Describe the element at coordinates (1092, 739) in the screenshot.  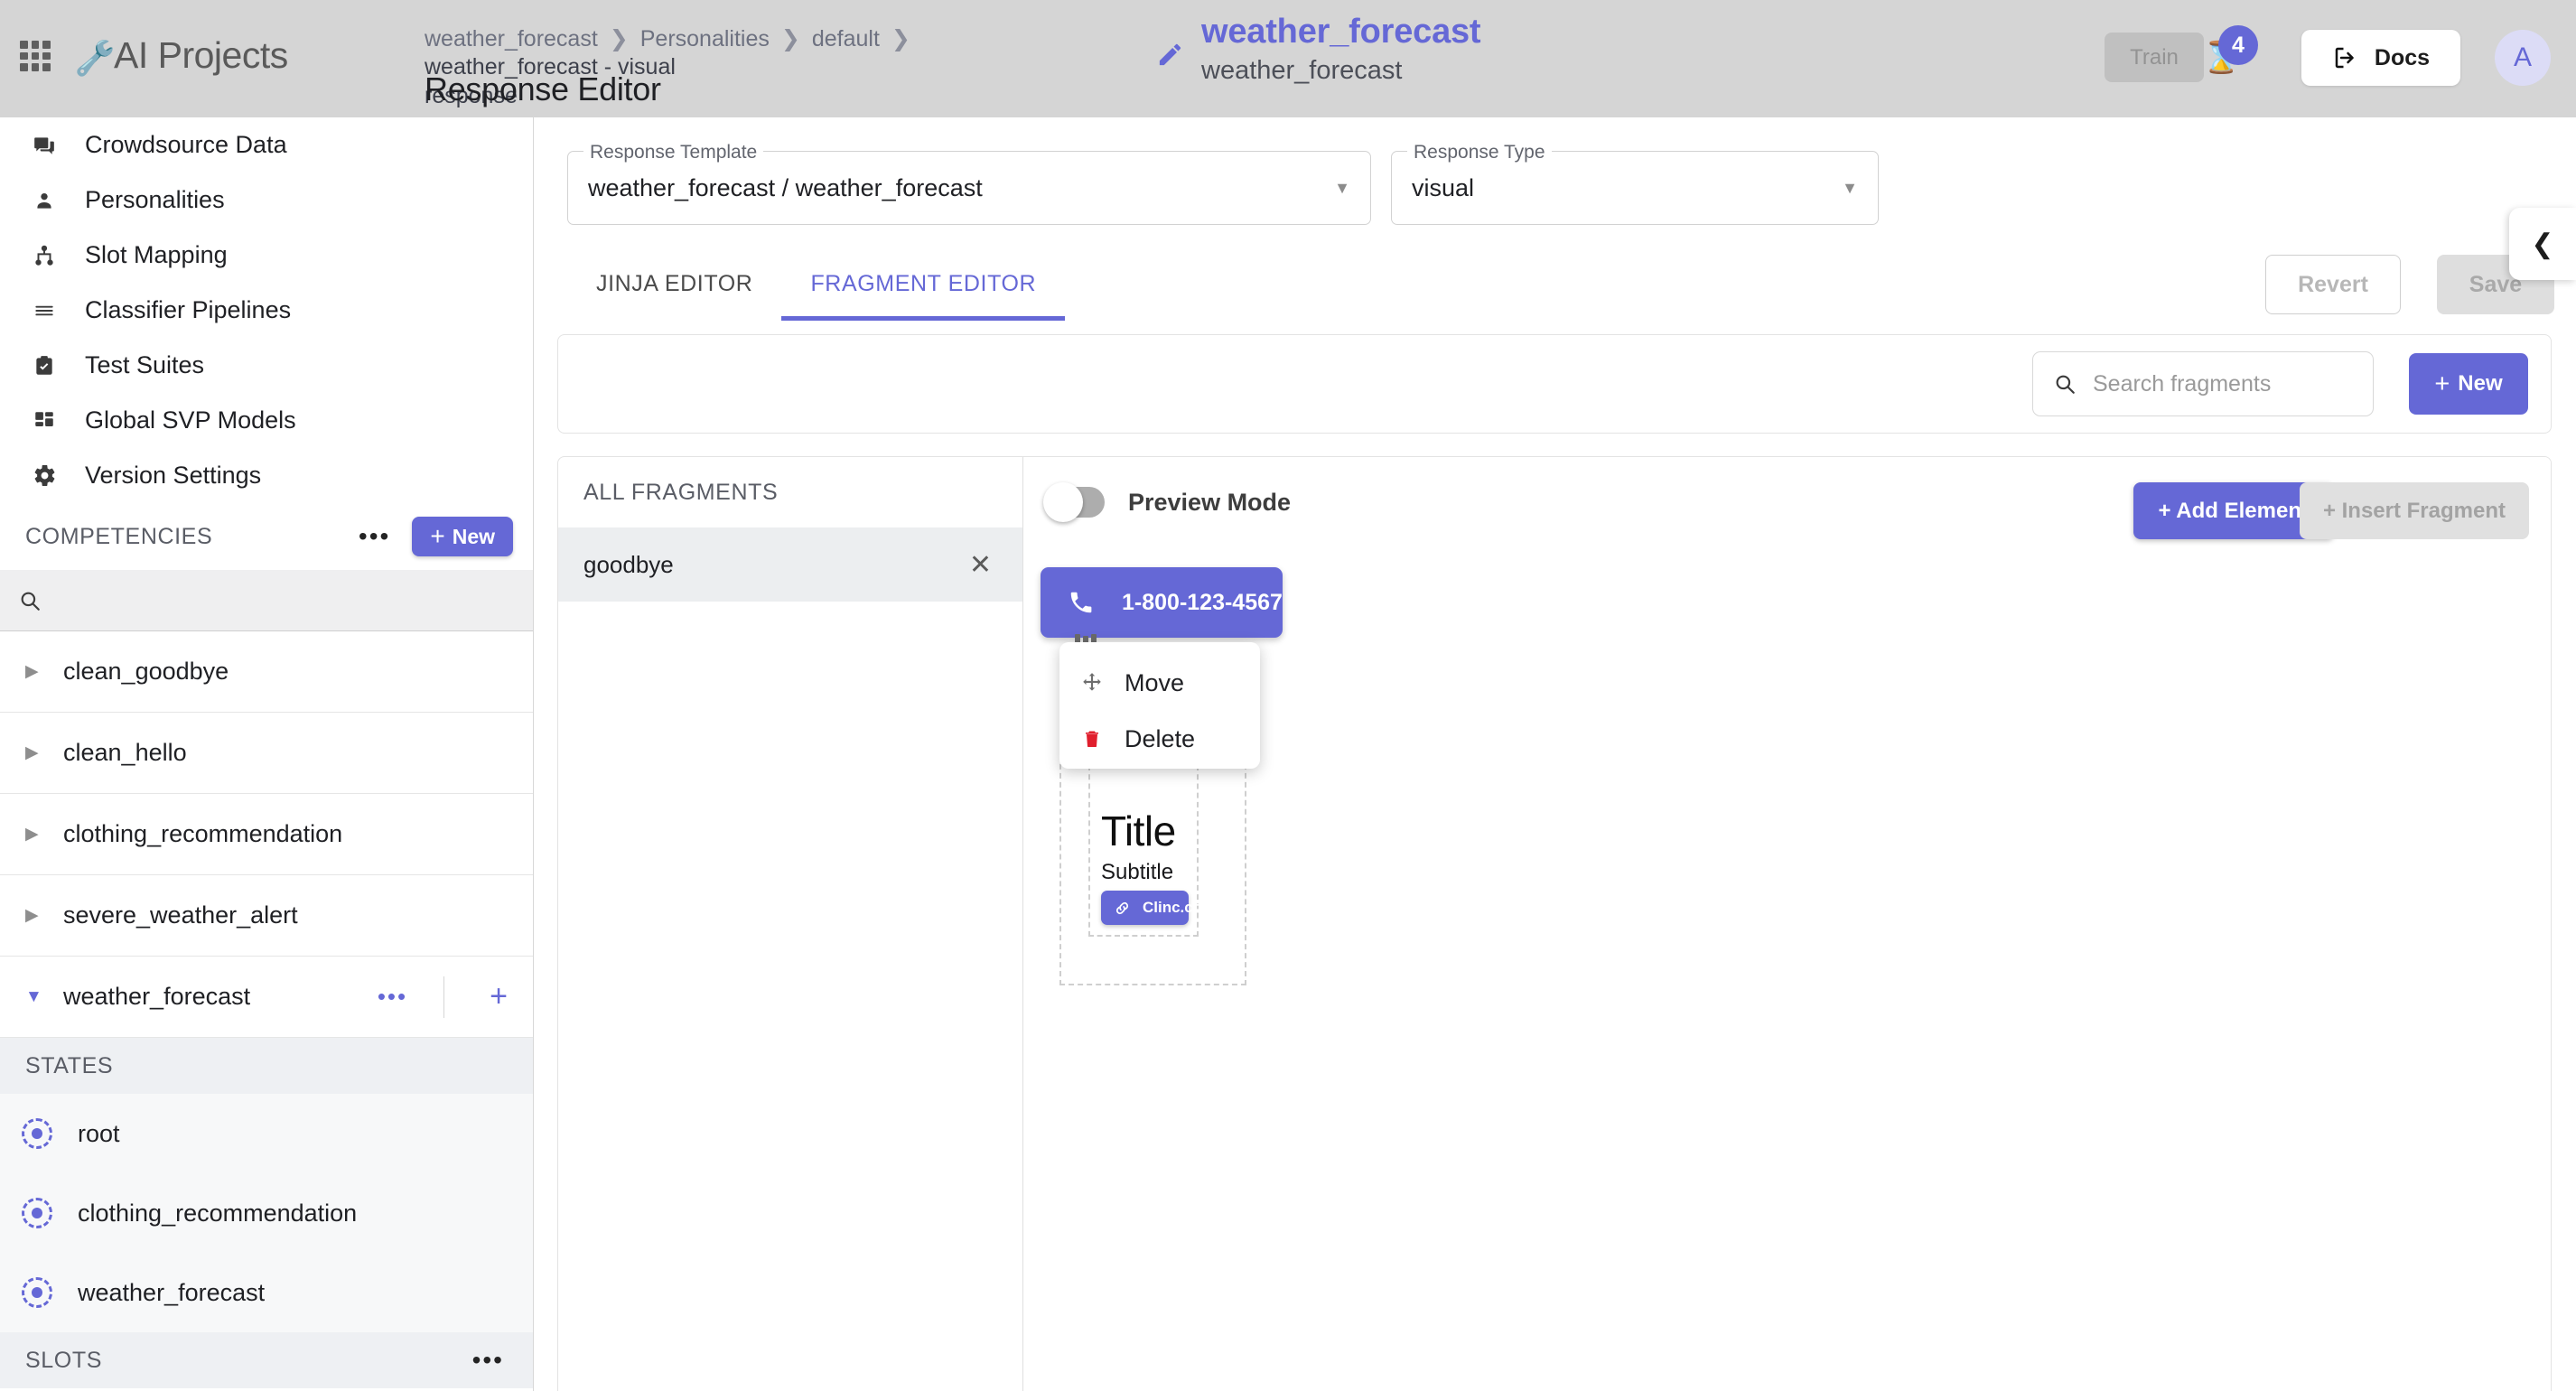
I see `trash-icon` at that location.